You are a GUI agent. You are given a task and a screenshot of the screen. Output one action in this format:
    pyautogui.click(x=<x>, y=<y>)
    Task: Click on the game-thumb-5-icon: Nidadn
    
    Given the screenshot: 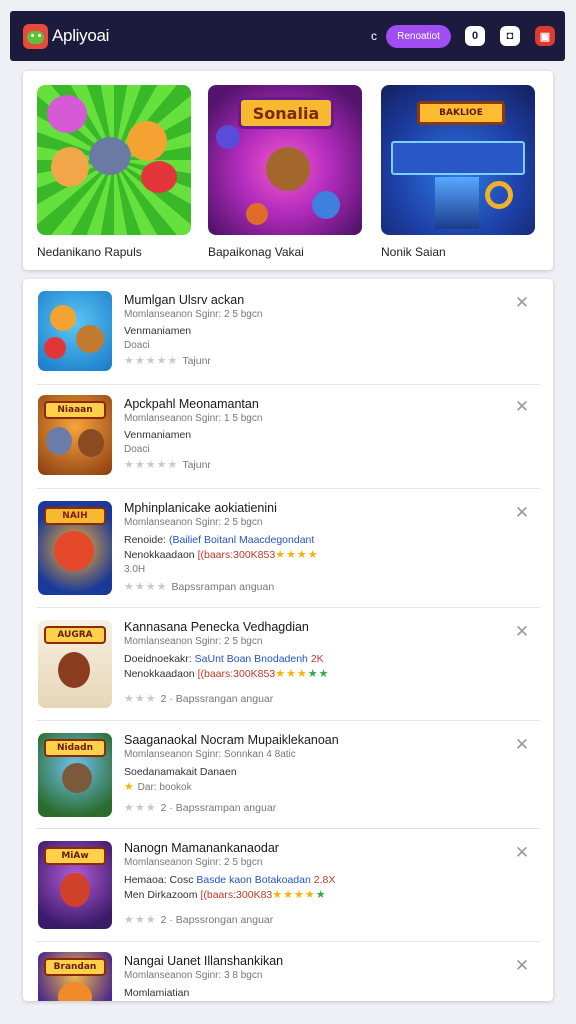 What is the action you would take?
    pyautogui.click(x=75, y=775)
    